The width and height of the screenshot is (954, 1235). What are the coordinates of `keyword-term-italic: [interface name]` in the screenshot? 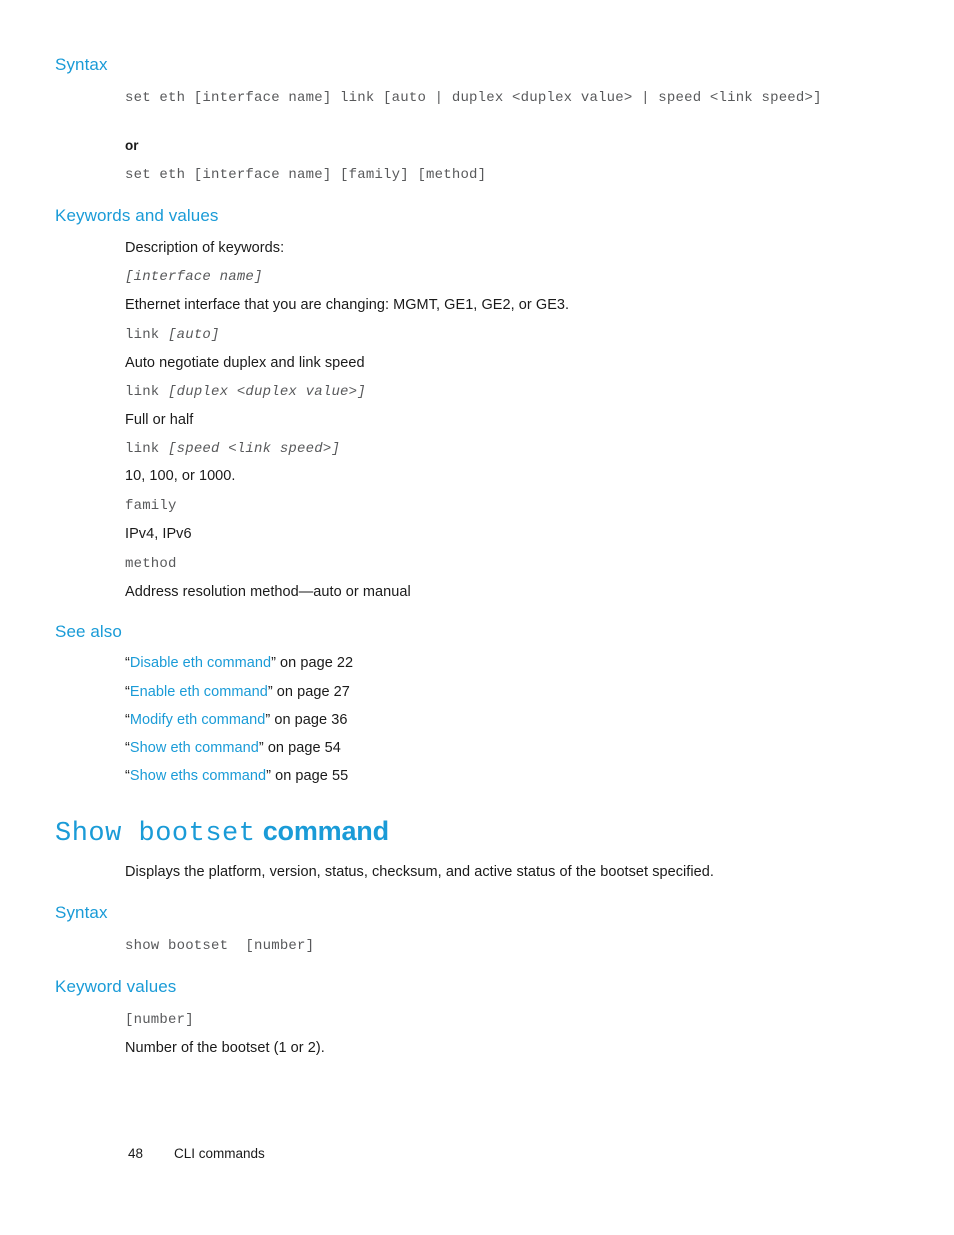 It's located at (194, 277).